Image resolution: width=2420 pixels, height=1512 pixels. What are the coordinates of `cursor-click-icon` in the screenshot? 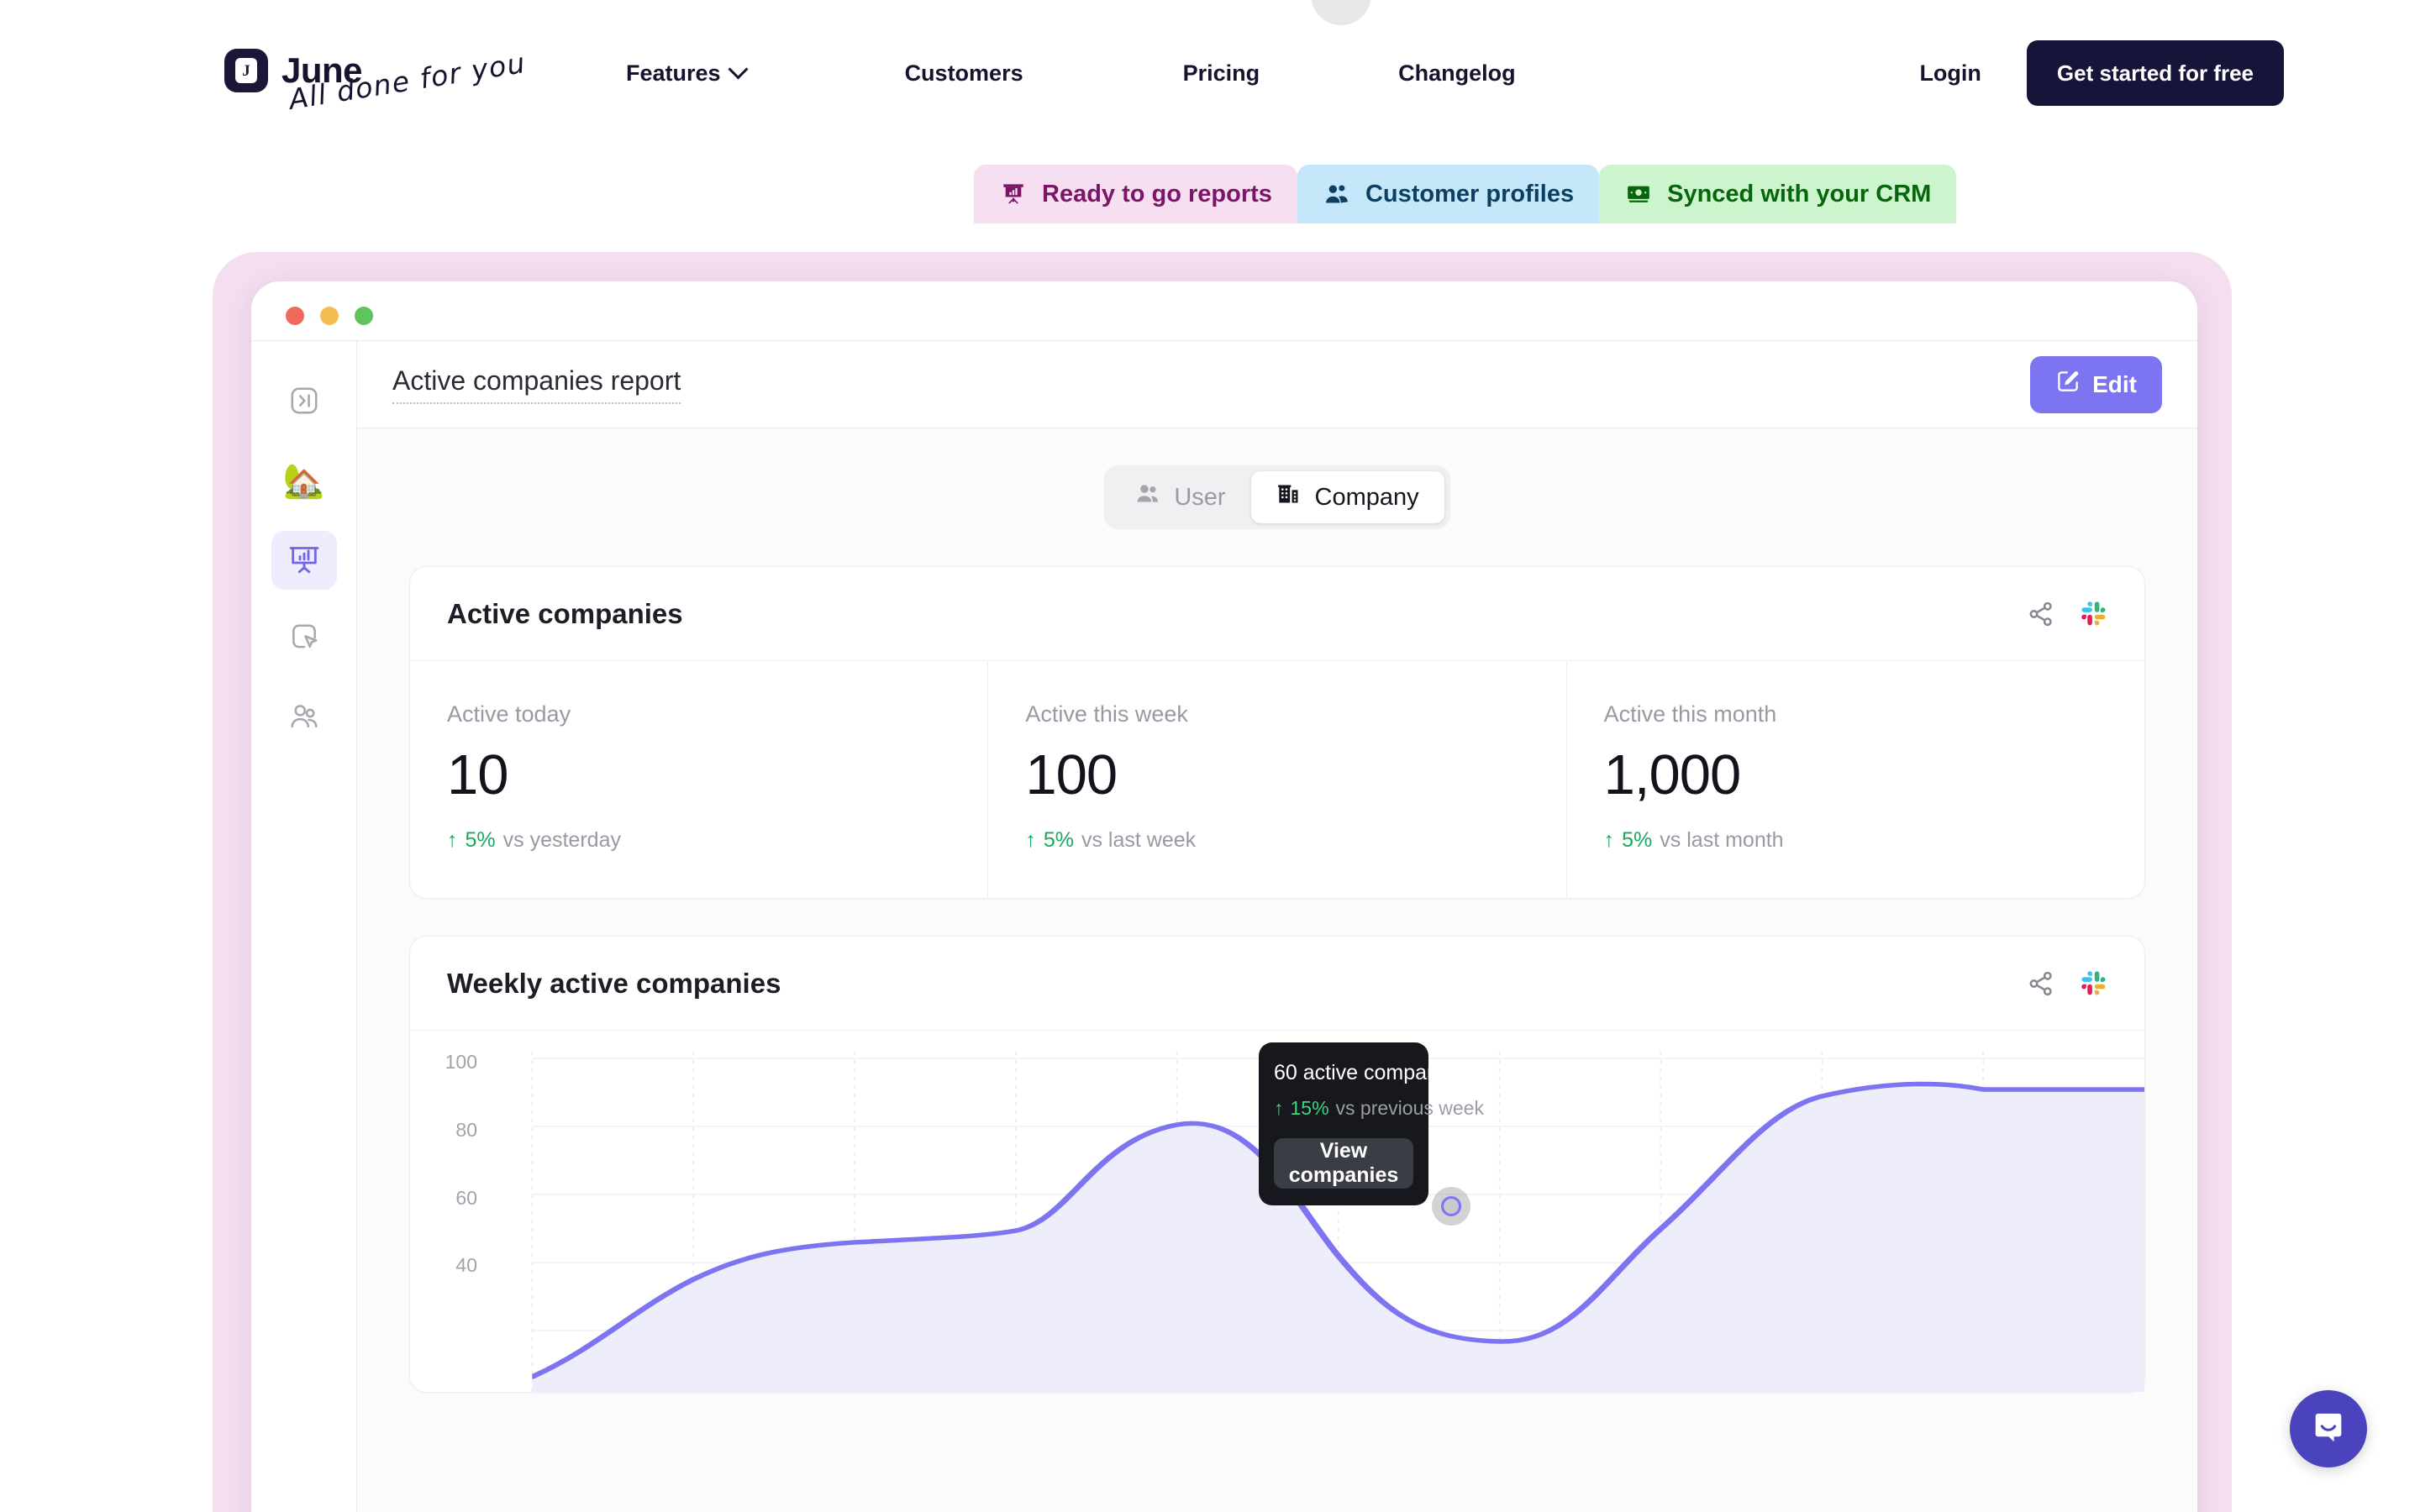 It's located at (304, 640).